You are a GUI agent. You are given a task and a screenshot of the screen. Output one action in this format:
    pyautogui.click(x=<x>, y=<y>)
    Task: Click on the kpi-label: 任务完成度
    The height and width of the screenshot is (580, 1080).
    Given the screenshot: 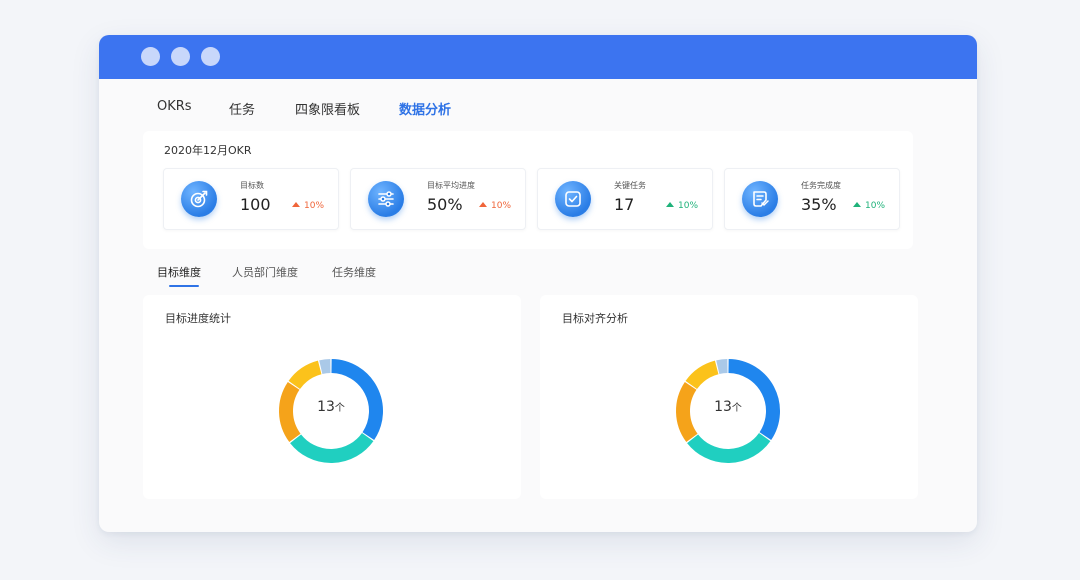 What is the action you would take?
    pyautogui.click(x=821, y=185)
    